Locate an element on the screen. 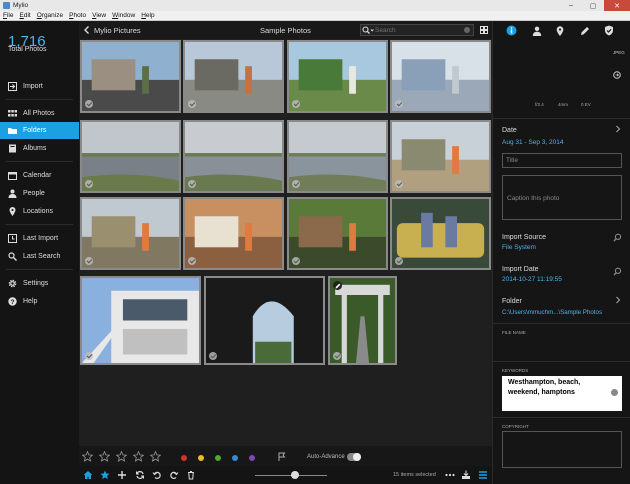 Image resolution: width=630 pixels, height=484 pixels. flag-icon is located at coordinates (282, 456).